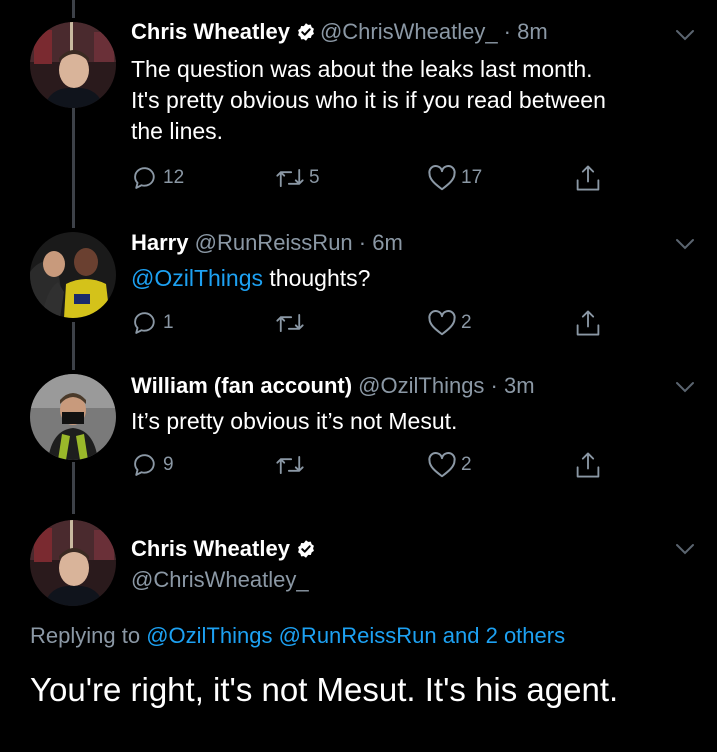 Image resolution: width=717 pixels, height=752 pixels. Describe the element at coordinates (532, 31) in the screenshot. I see `timestamp: 8m` at that location.